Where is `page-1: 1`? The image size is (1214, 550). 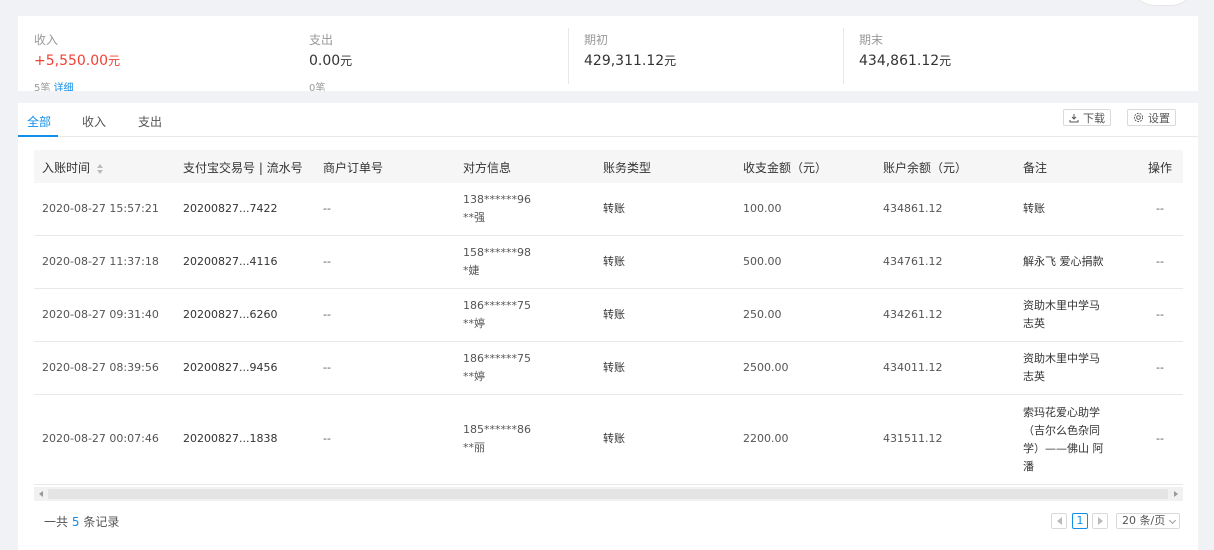
page-1: 1 is located at coordinates (1080, 521).